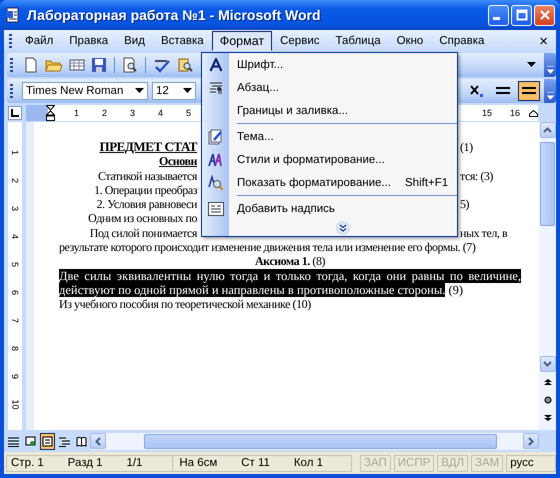 The image size is (560, 478). What do you see at coordinates (15, 152) in the screenshot?
I see `ruler-number: 1` at bounding box center [15, 152].